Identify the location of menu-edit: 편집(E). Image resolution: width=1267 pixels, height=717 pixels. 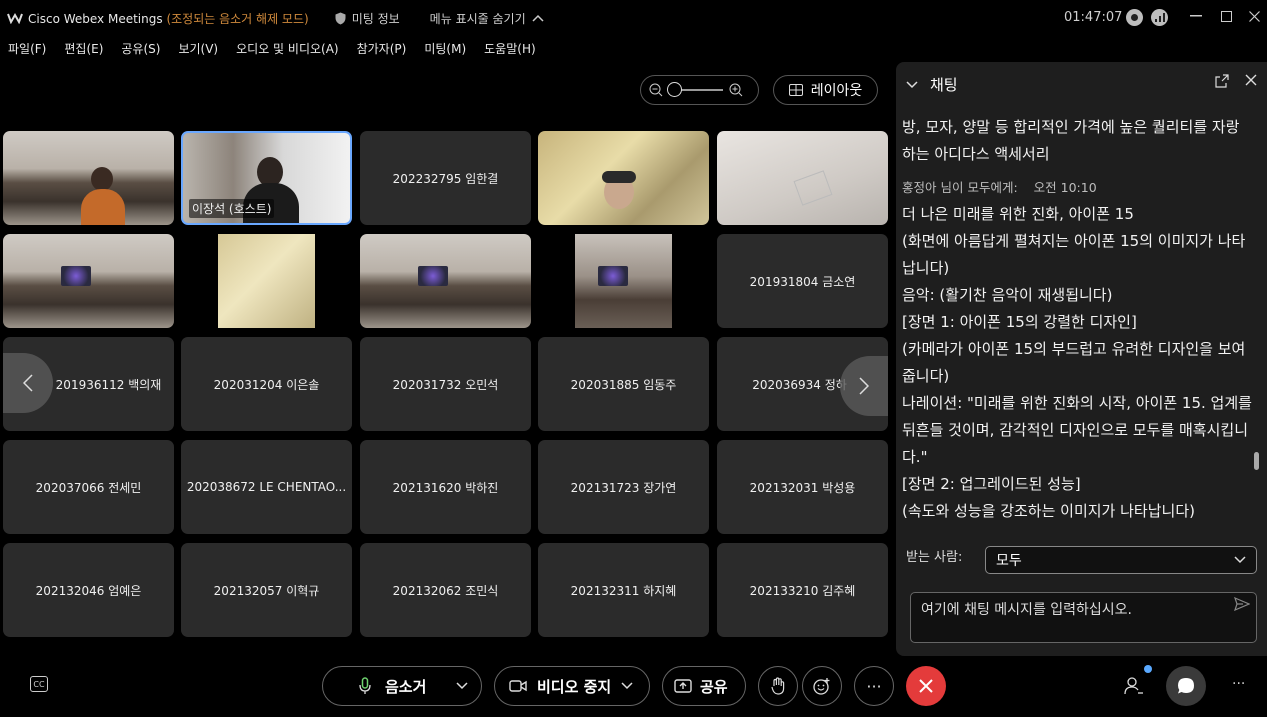
(83, 48).